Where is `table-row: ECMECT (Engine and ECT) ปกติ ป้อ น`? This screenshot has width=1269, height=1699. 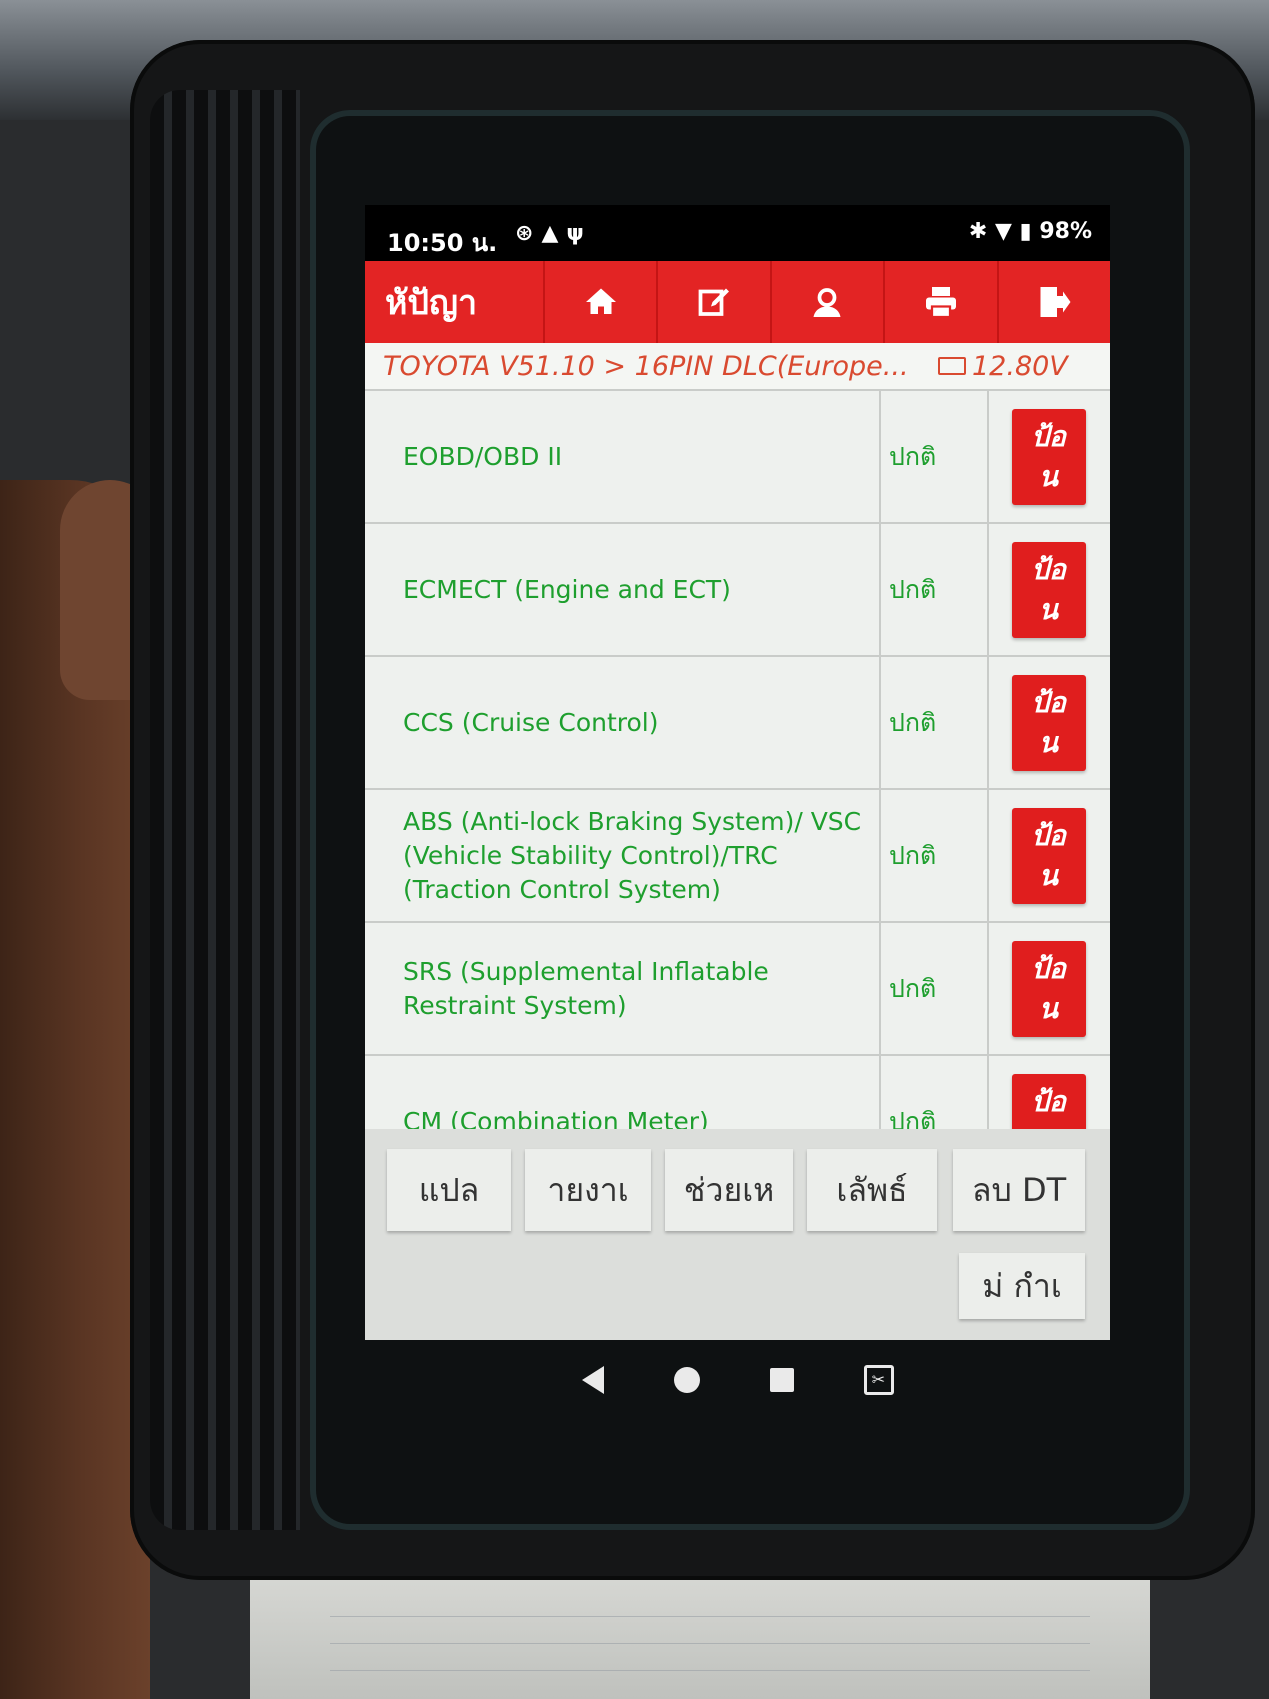
table-row: ECMECT (Engine and ECT) ปกติ ป้อ น is located at coordinates (737, 590).